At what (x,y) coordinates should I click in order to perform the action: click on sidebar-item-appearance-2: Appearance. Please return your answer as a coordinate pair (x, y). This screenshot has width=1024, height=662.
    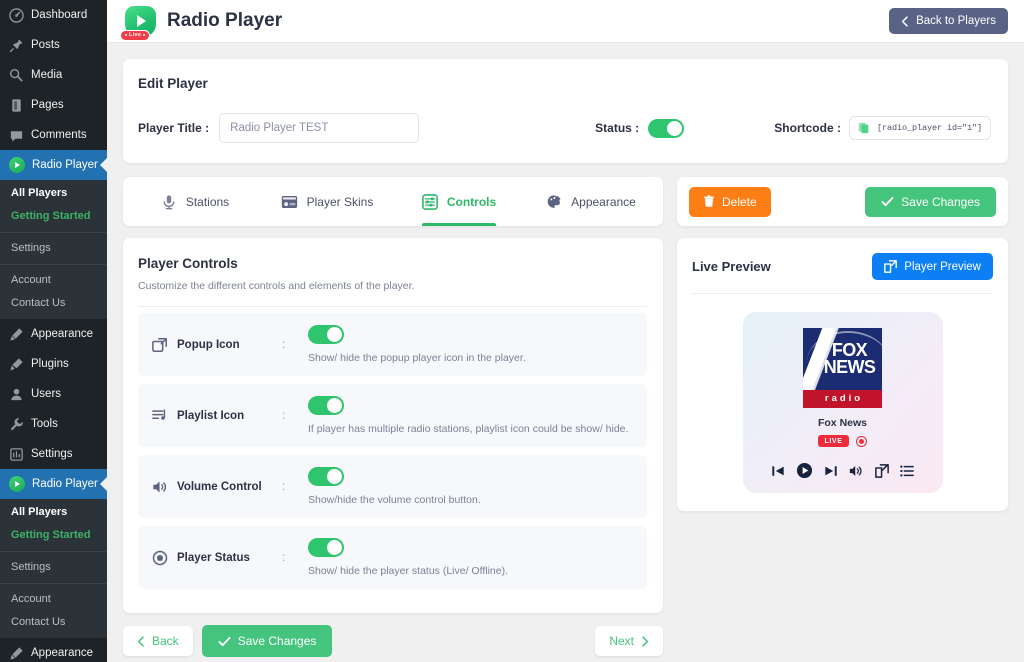
    Looking at the image, I should click on (53, 650).